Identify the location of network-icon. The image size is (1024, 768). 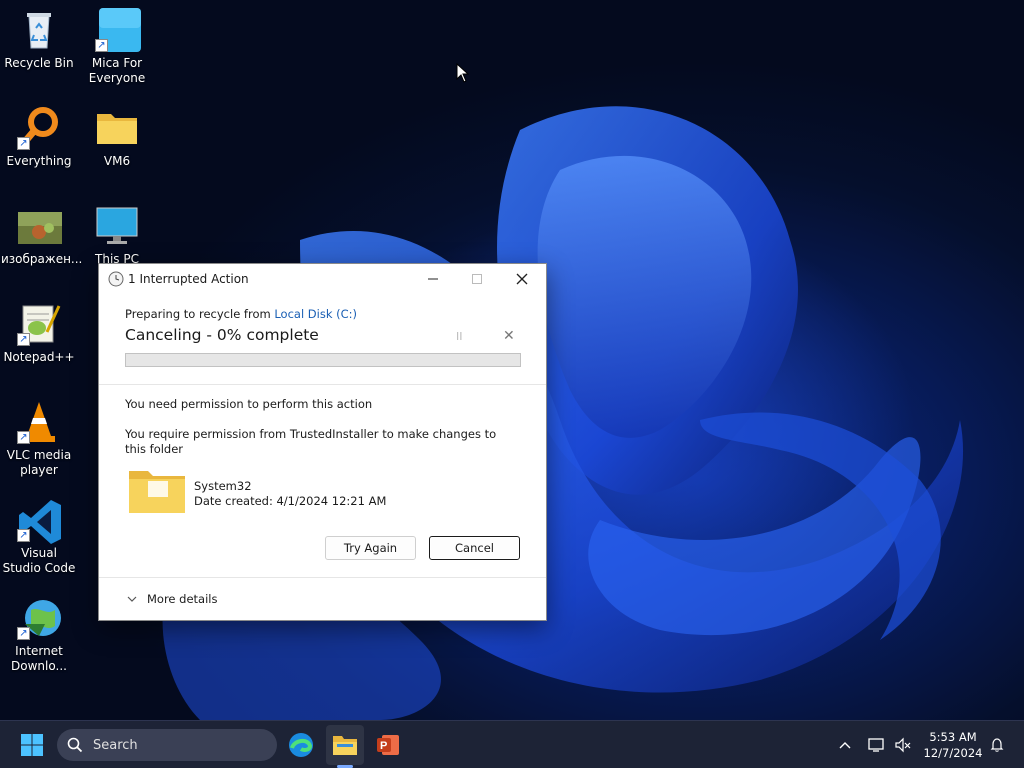
(876, 745).